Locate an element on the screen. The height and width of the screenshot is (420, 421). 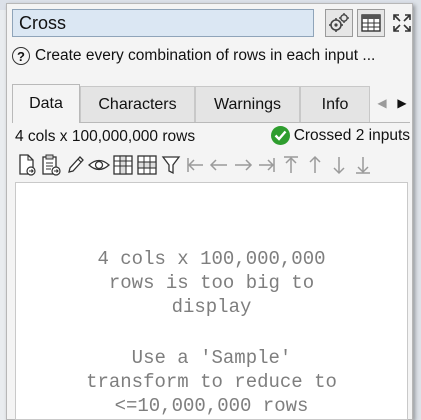
expand-button is located at coordinates (402, 23).